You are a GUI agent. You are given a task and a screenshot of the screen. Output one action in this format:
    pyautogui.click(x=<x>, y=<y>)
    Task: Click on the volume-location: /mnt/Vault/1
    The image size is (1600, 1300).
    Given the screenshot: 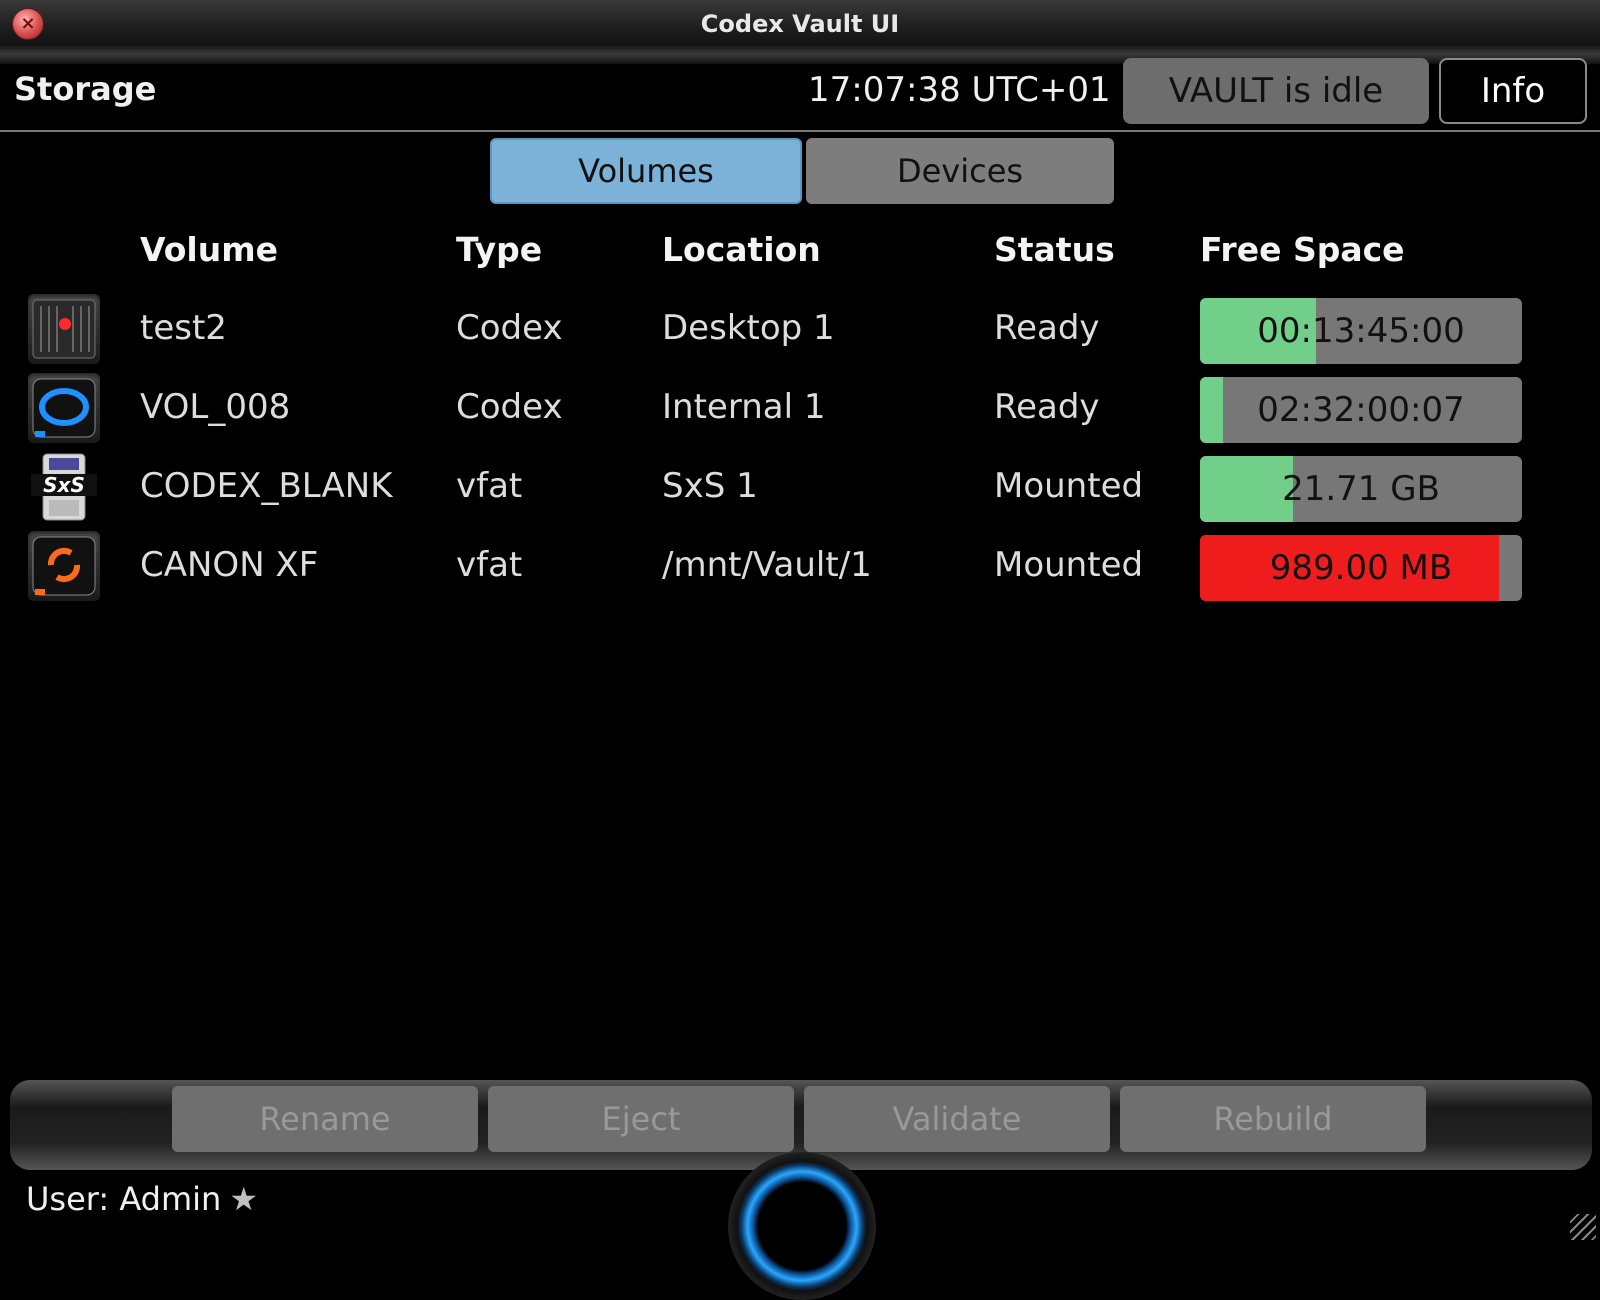 What is the action you would take?
    pyautogui.click(x=767, y=565)
    